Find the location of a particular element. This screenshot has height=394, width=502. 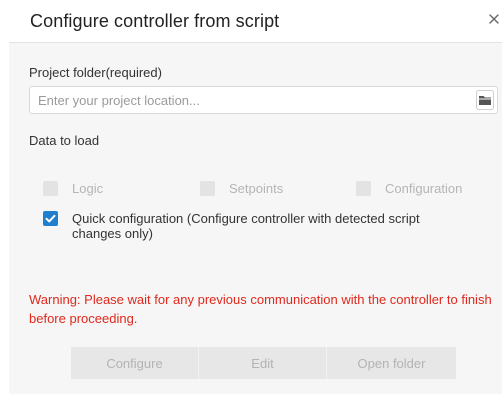

quick-configuration-checkbox is located at coordinates (50, 218).